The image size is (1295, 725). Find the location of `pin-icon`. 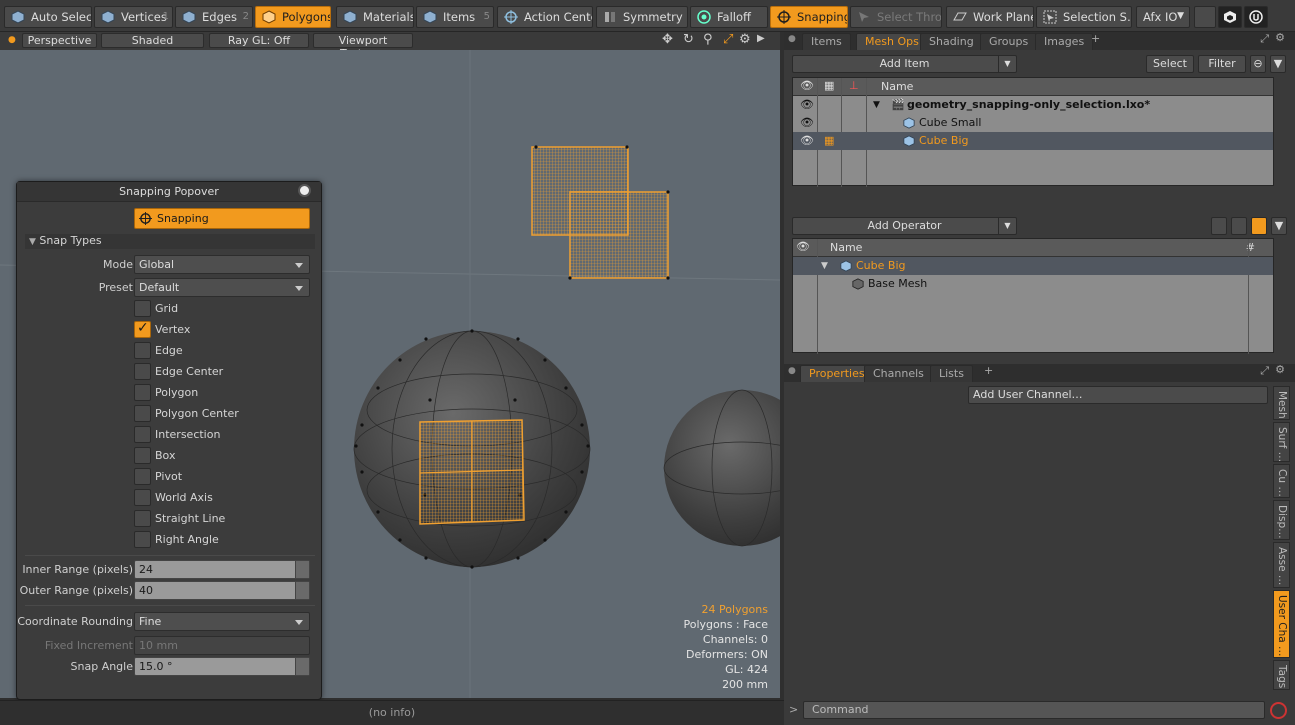

pin-icon is located at coordinates (304, 190).